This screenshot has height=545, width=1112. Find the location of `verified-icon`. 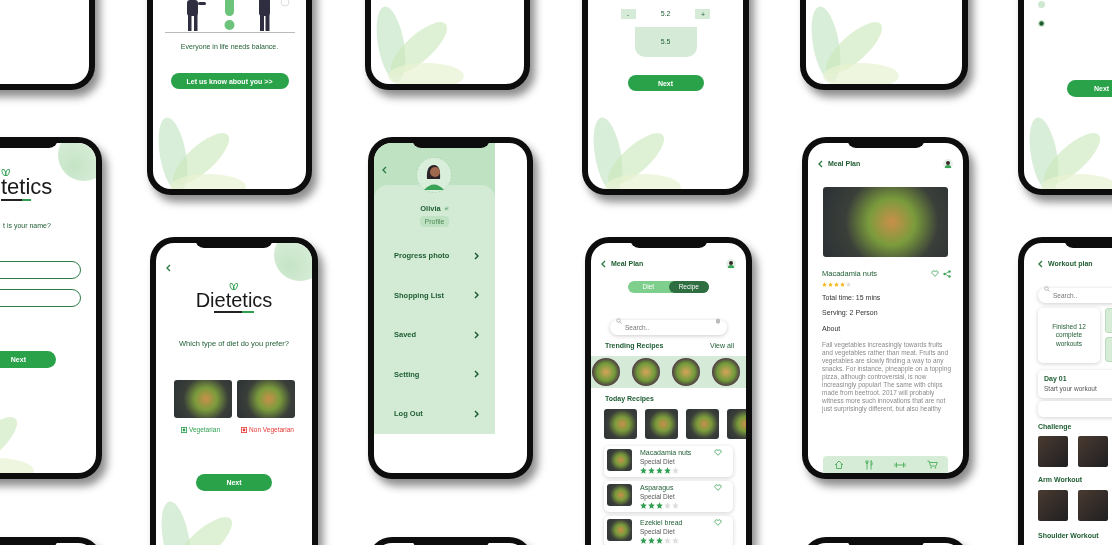

verified-icon is located at coordinates (446, 208).